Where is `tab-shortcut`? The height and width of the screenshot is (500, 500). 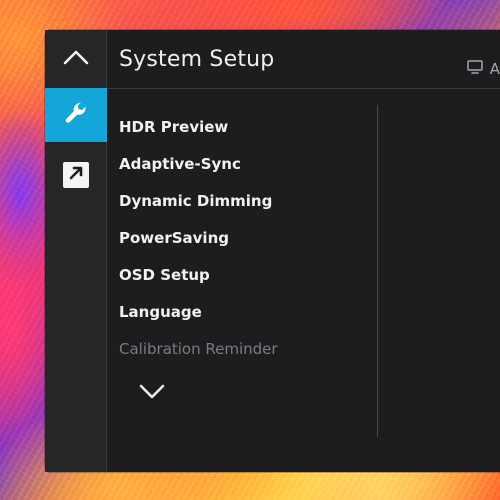
tab-shortcut is located at coordinates (76, 175).